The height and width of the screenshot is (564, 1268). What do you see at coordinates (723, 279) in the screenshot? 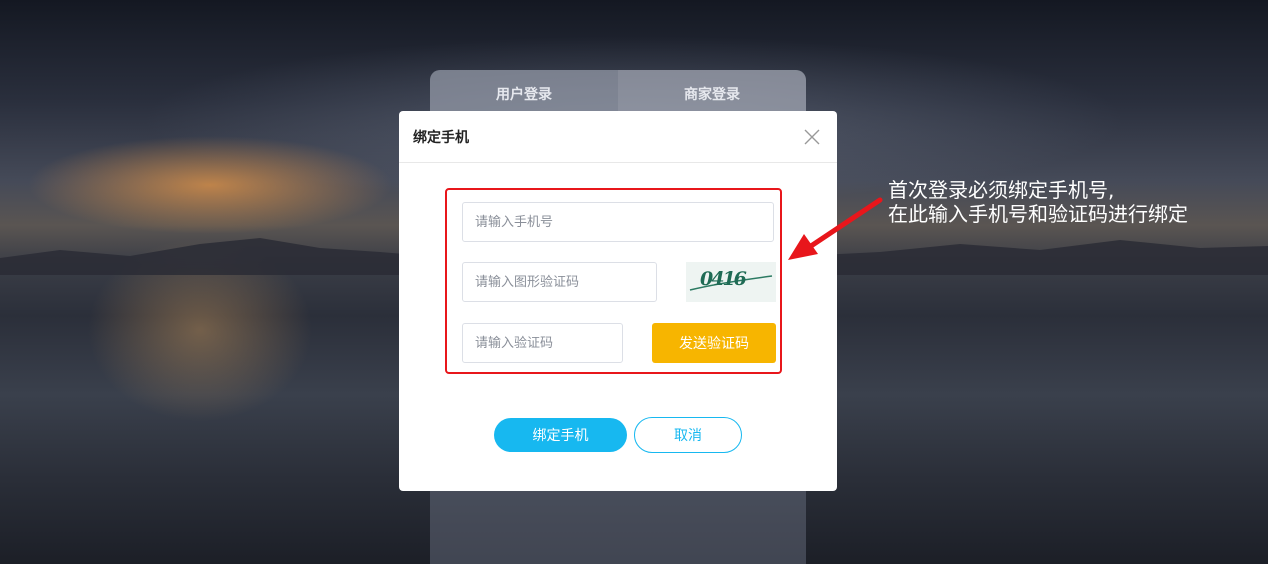
I see `svg-text: 0416` at bounding box center [723, 279].